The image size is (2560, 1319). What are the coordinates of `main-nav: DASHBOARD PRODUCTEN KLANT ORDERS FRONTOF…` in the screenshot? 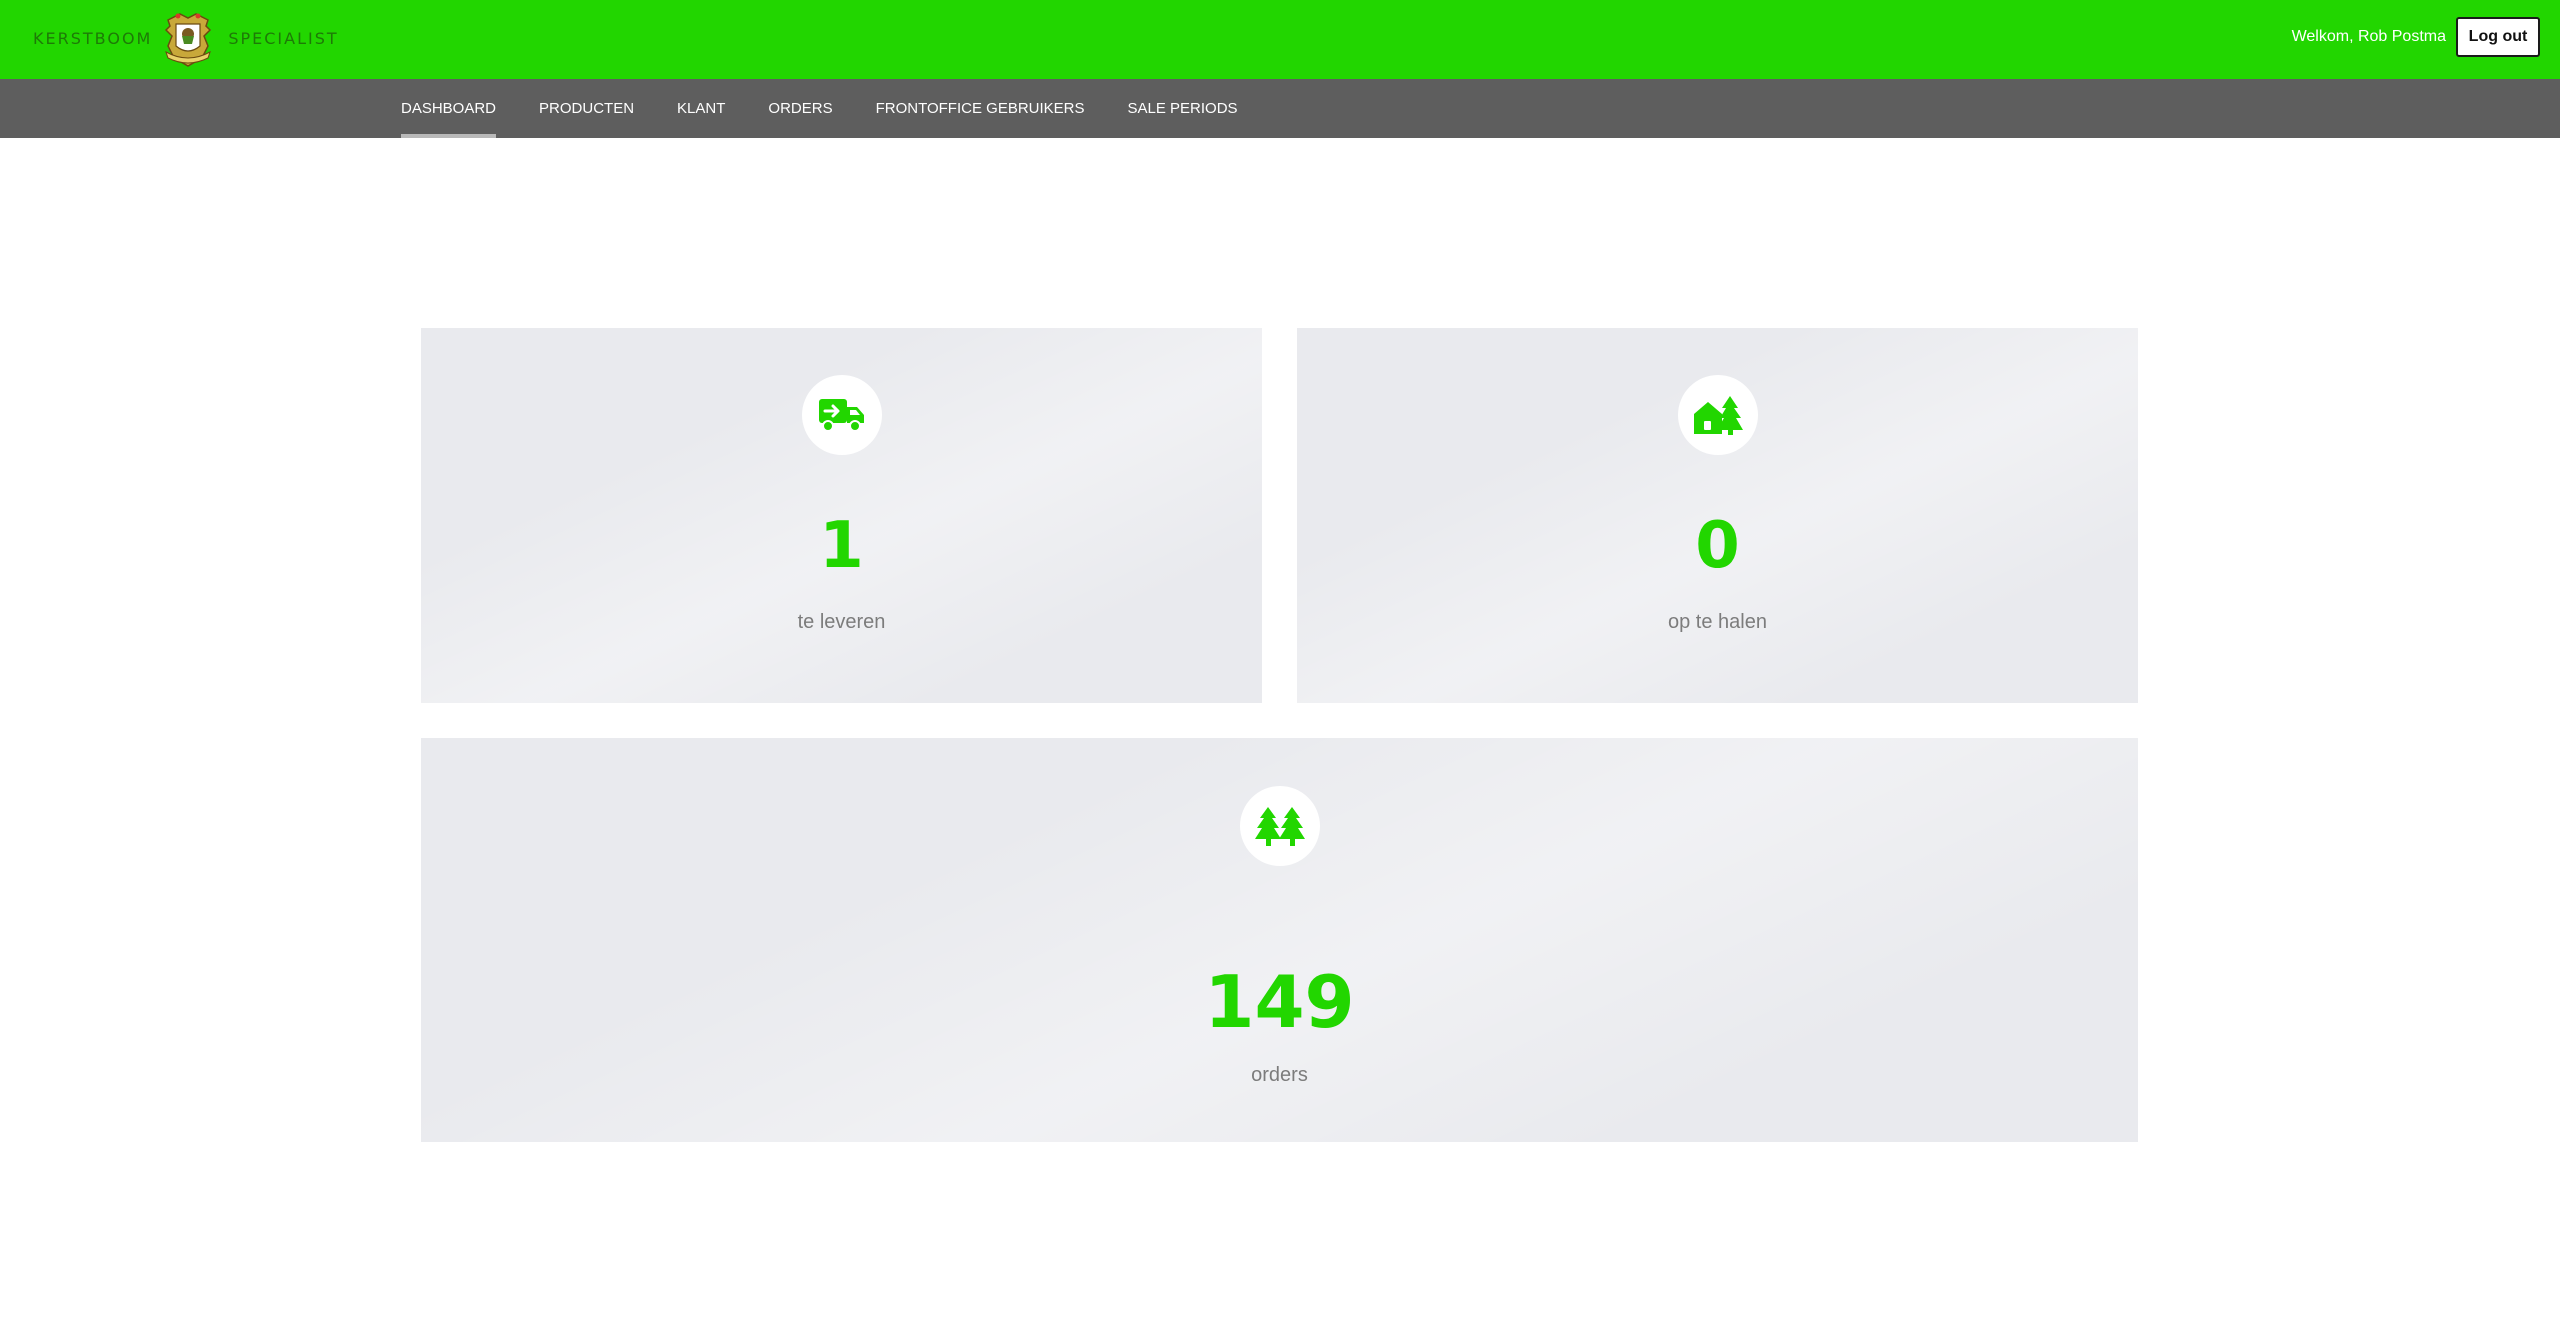 It's located at (1280, 108).